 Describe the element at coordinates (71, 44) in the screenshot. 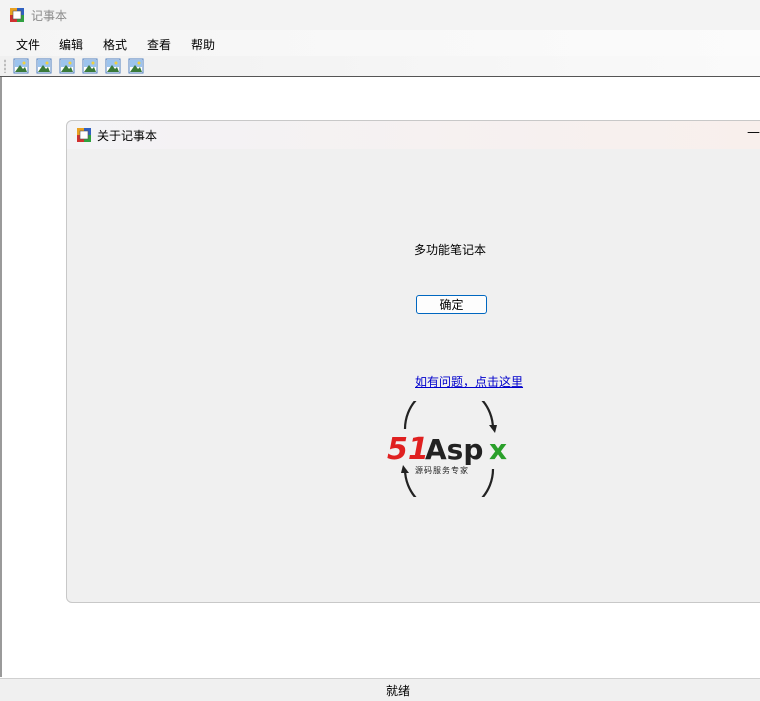

I see `menu-edit: 编辑` at that location.